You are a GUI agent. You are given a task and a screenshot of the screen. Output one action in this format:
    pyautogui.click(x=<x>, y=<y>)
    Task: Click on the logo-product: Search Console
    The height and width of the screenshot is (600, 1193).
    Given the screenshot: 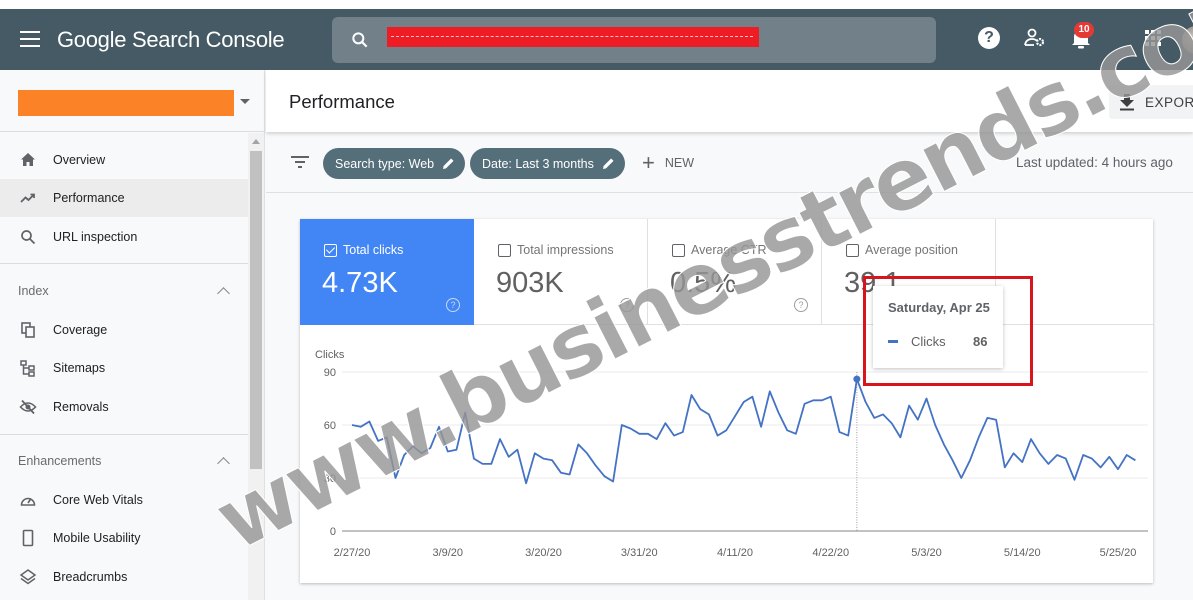 What is the action you would take?
    pyautogui.click(x=208, y=39)
    